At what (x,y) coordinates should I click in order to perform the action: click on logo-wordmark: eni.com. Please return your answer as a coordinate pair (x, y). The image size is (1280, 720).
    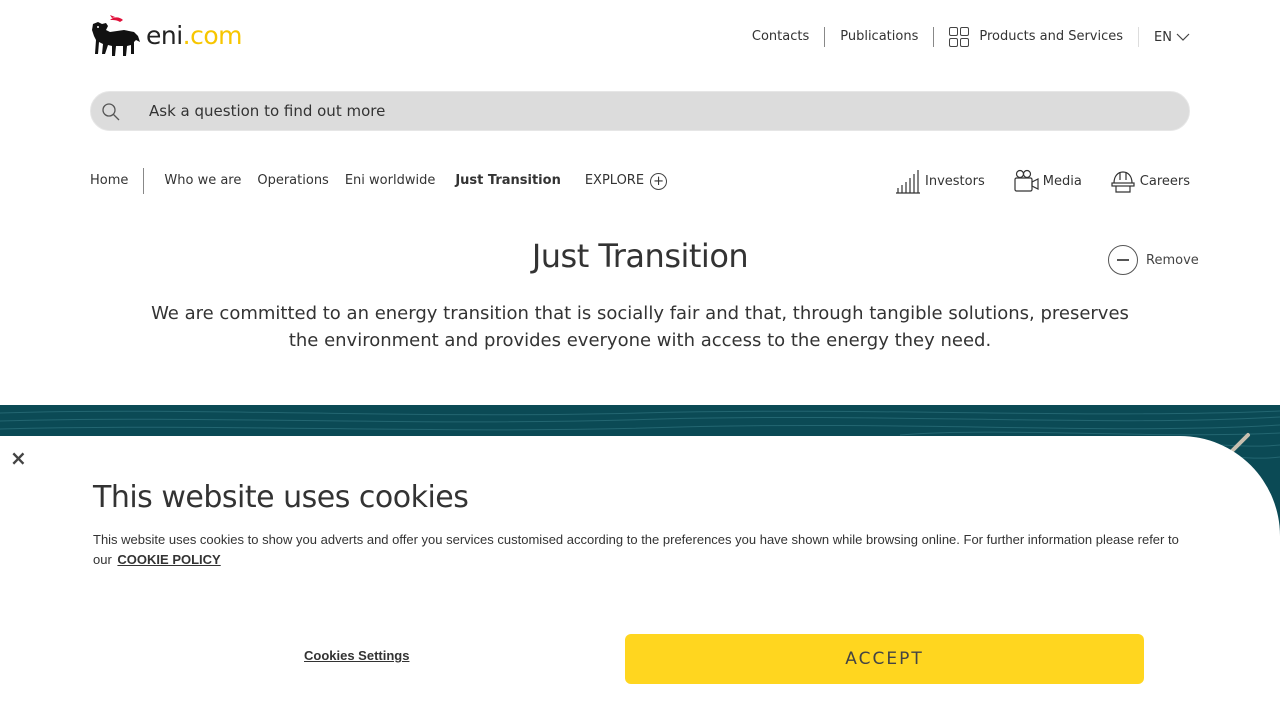
    Looking at the image, I should click on (194, 35).